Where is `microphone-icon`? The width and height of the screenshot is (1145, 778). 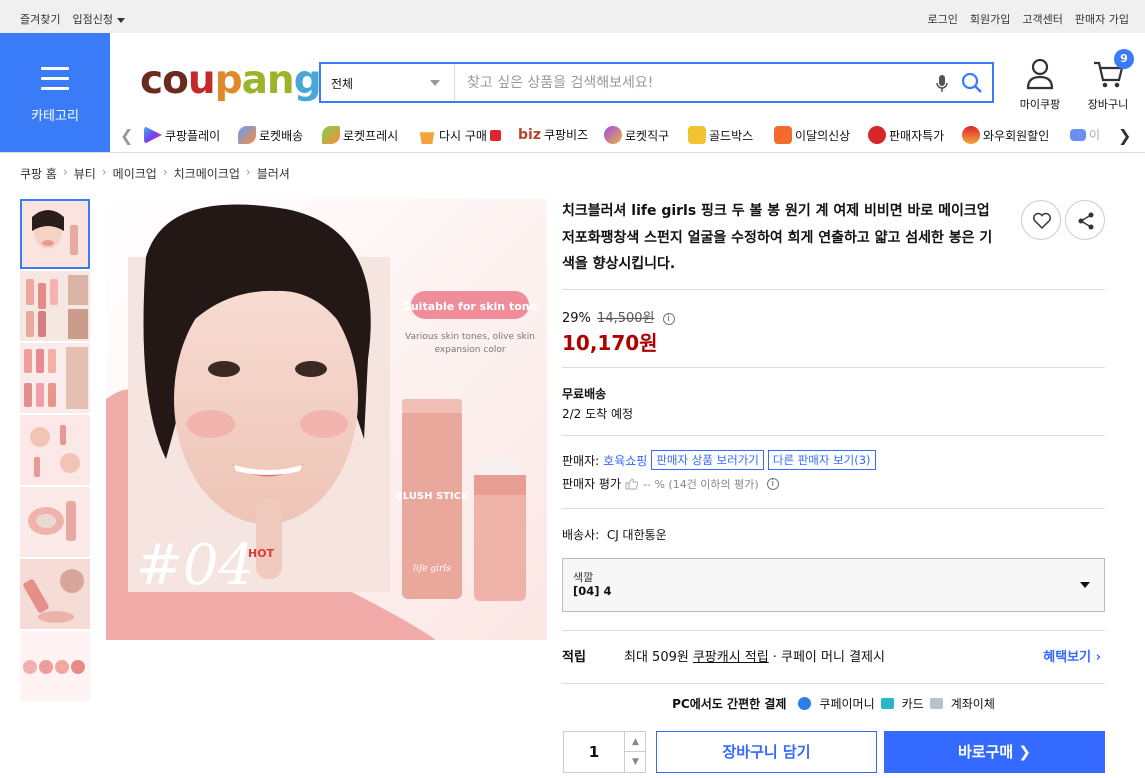 microphone-icon is located at coordinates (942, 86).